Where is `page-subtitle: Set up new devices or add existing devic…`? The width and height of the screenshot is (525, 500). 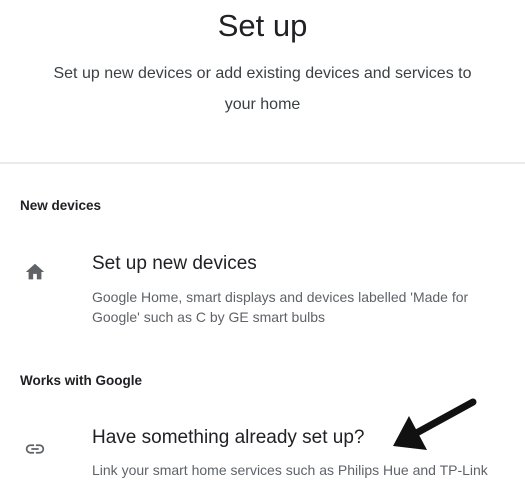
page-subtitle: Set up new devices or add existing devic… is located at coordinates (262, 89).